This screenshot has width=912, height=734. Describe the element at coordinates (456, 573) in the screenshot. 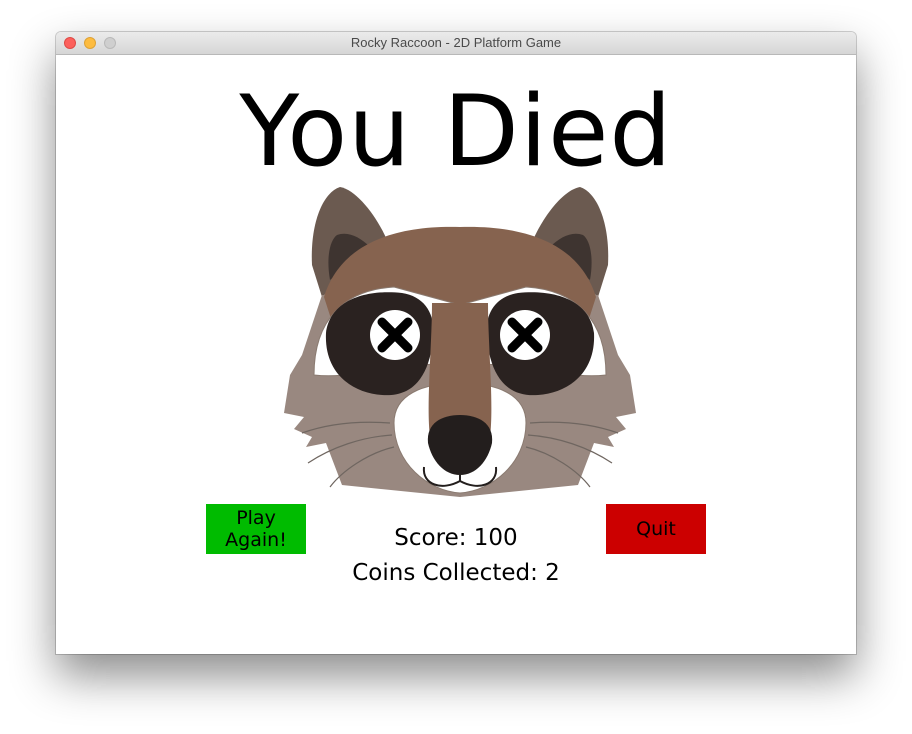

I see `coins-collected-label: Coins Collected: 2` at that location.